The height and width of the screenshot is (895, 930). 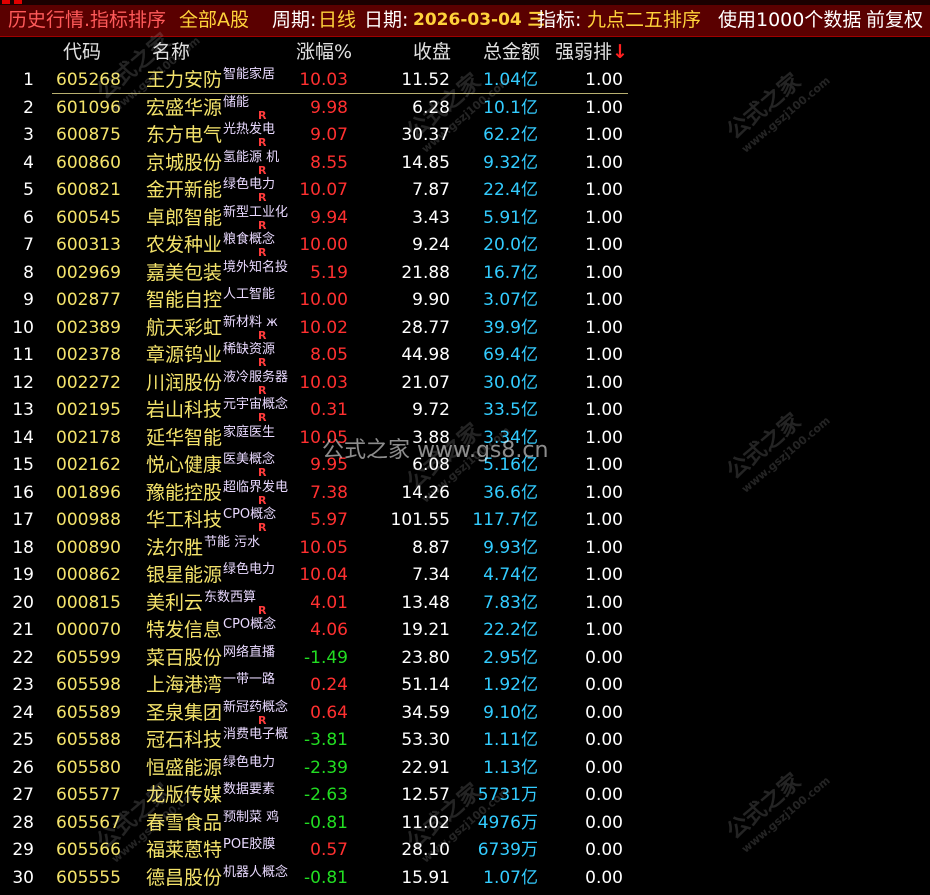 What do you see at coordinates (510, 382) in the screenshot?
I see `turnover-amount: 30.0亿` at bounding box center [510, 382].